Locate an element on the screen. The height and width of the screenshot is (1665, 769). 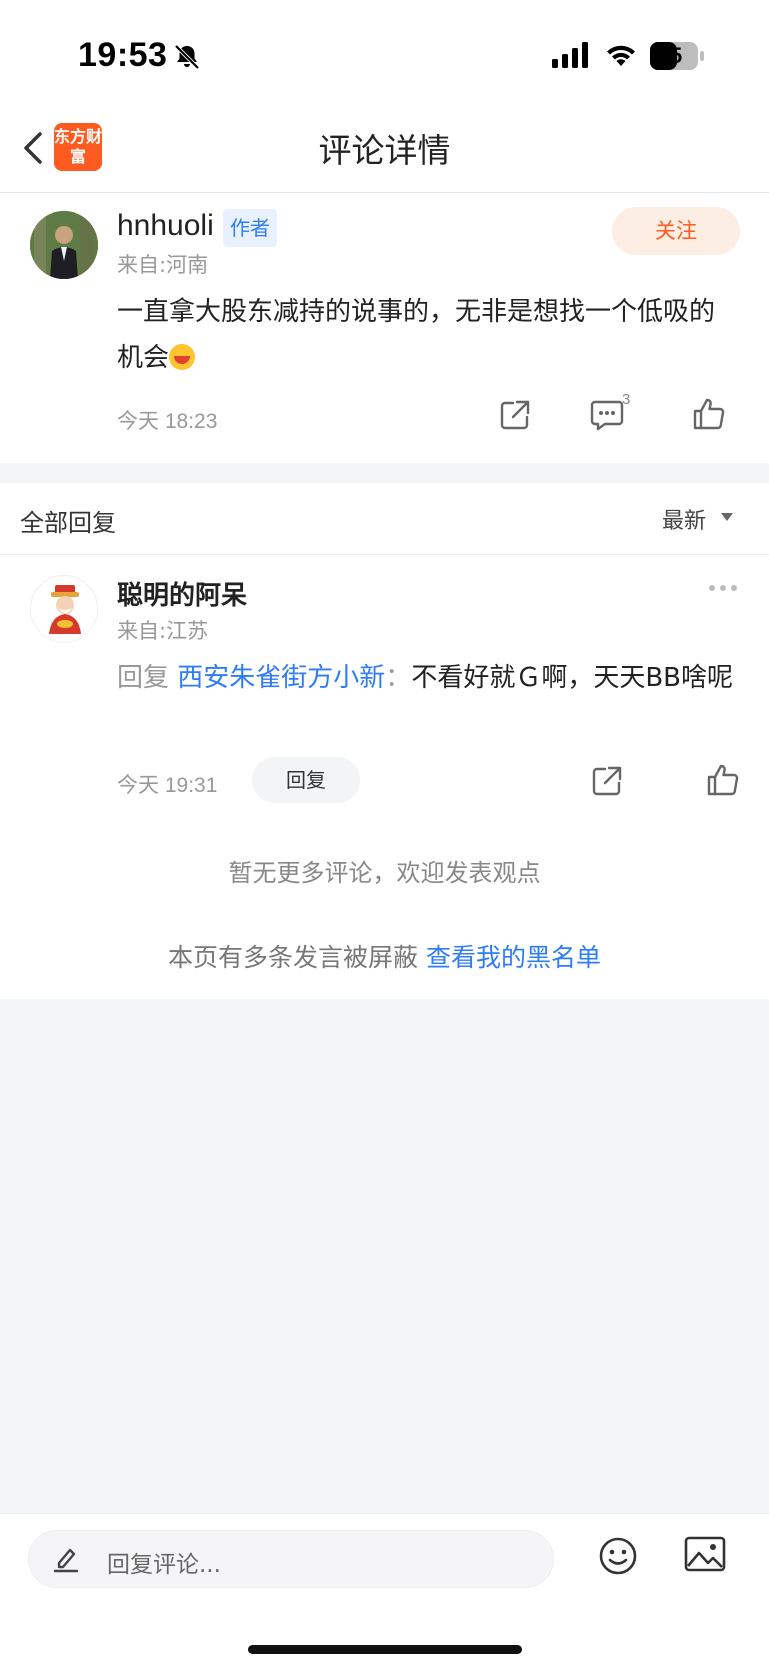
author-badge: 作者 is located at coordinates (250, 228).